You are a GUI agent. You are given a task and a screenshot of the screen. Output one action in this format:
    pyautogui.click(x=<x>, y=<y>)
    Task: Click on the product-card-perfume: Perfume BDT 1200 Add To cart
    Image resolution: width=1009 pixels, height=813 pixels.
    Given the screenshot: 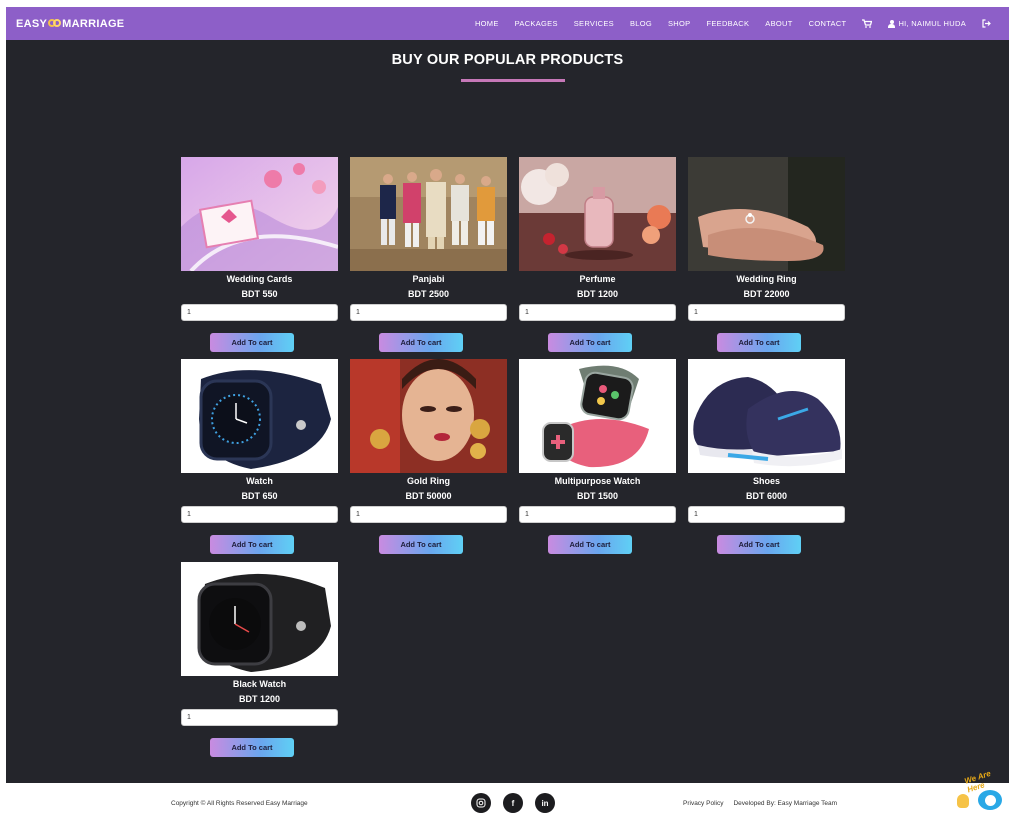 What is the action you would take?
    pyautogui.click(x=597, y=254)
    